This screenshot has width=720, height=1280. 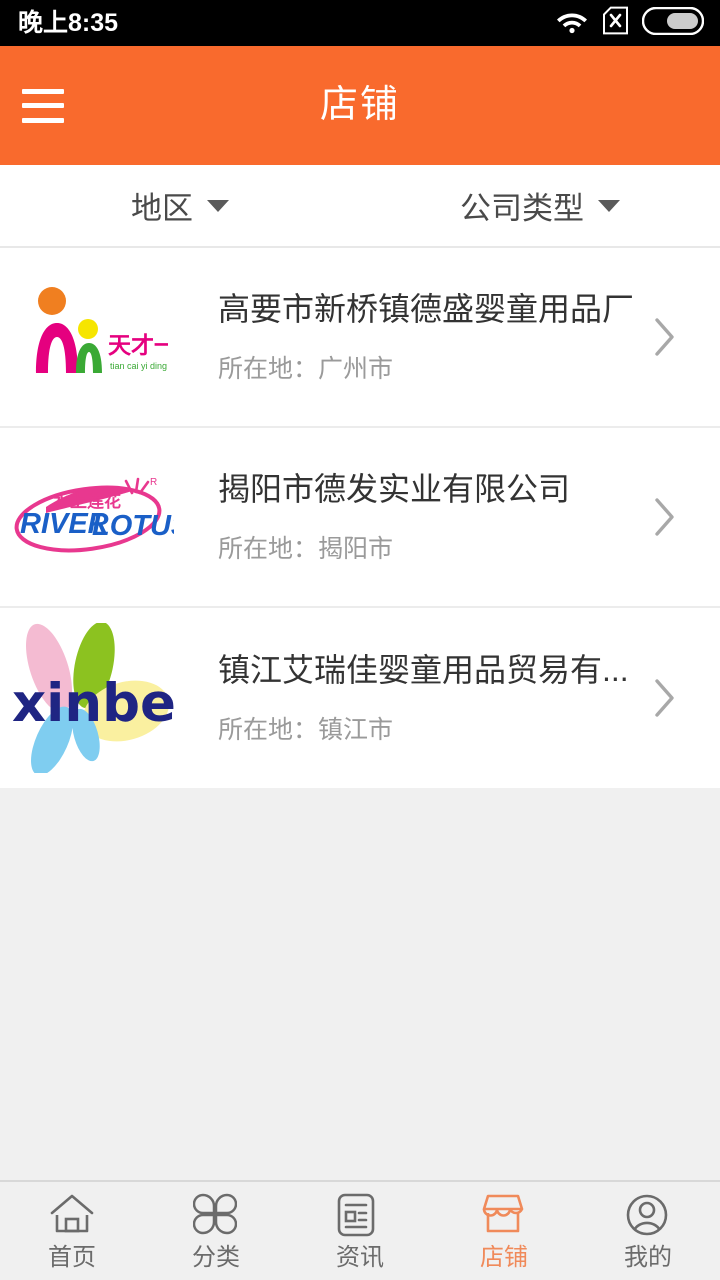 What do you see at coordinates (306, 730) in the screenshot?
I see `shop-location: 所在地：镇江市` at bounding box center [306, 730].